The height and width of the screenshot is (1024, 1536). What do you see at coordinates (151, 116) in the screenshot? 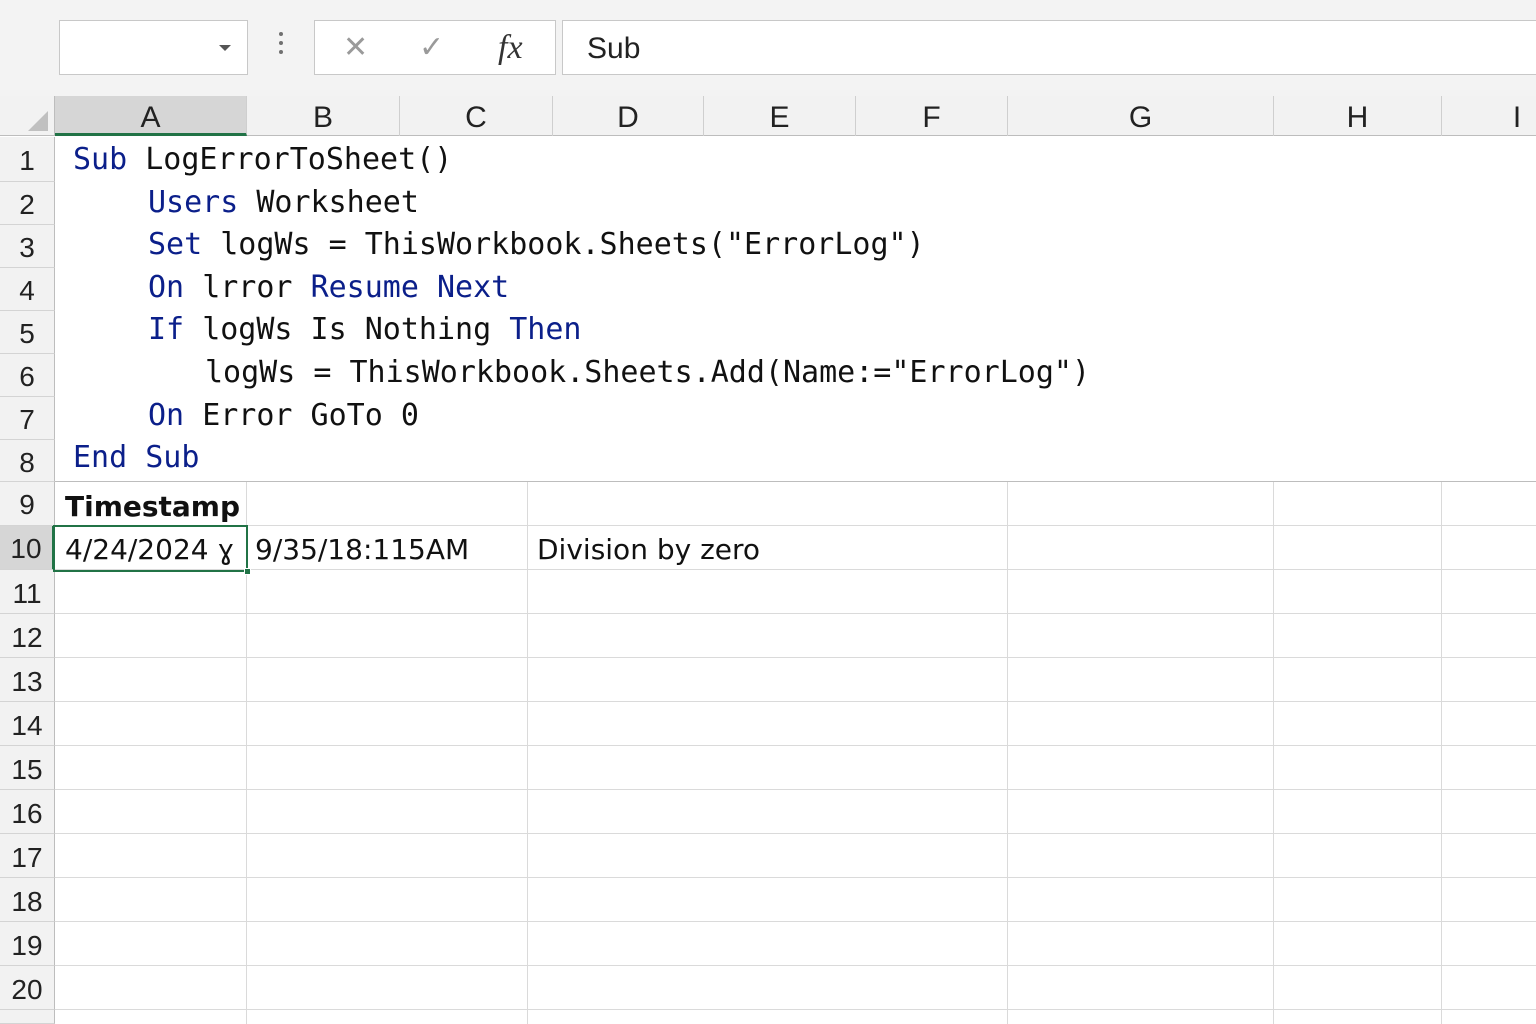
I see `column-header-a: A` at bounding box center [151, 116].